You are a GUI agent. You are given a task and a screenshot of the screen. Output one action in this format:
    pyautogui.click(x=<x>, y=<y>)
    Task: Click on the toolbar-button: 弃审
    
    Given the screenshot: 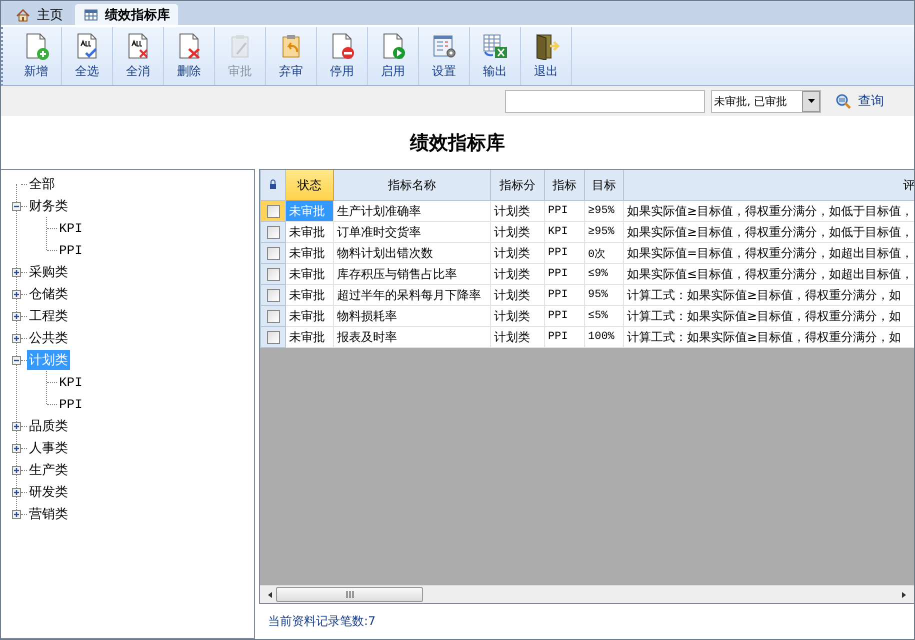 What is the action you would take?
    pyautogui.click(x=291, y=56)
    